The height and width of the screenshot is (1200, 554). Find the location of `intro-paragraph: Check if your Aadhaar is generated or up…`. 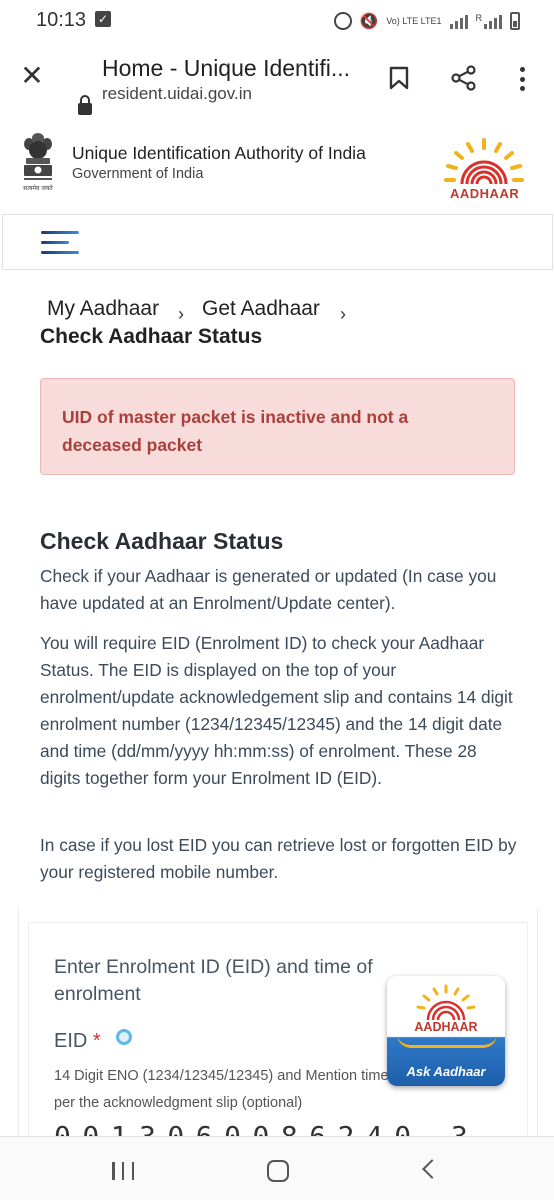

intro-paragraph: Check if your Aadhaar is generated or up… is located at coordinates (268, 589).